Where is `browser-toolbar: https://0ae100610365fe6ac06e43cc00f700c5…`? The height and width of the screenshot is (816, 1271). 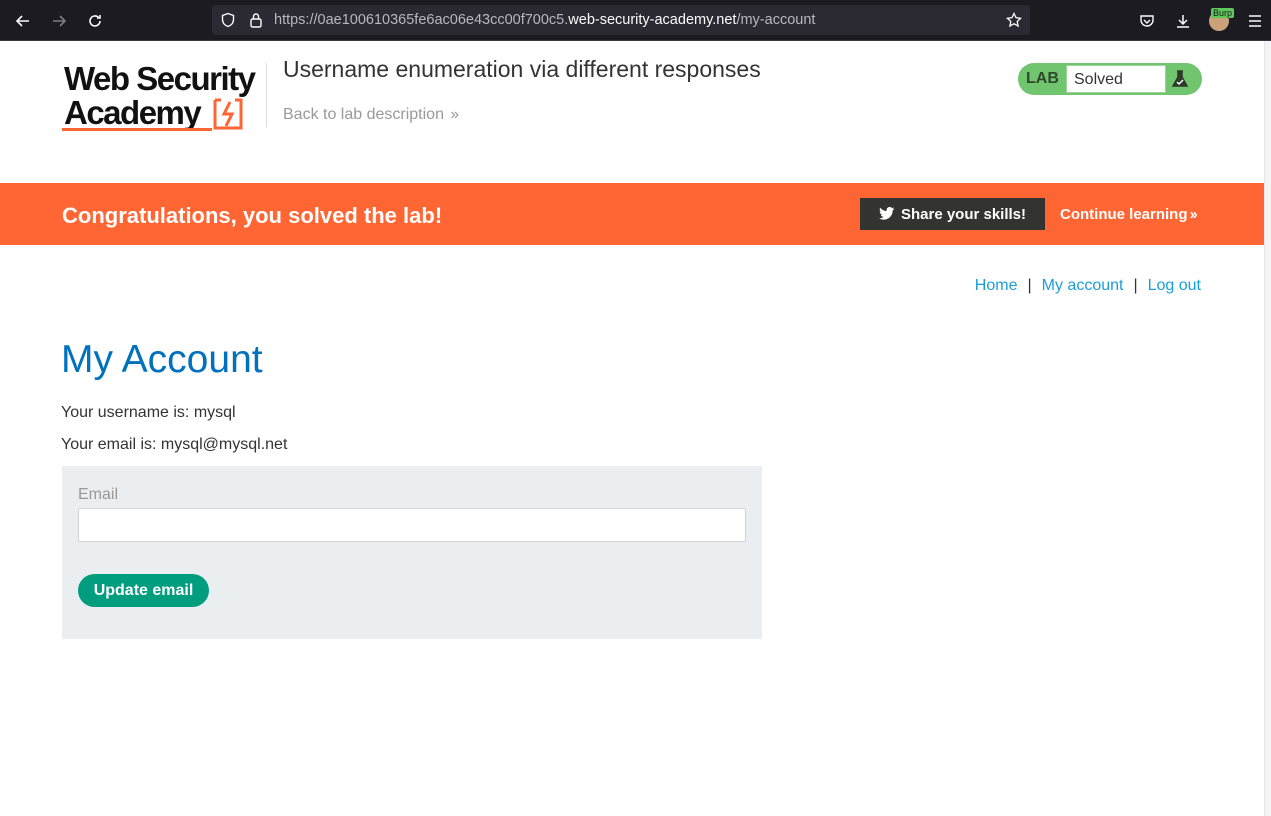 browser-toolbar: https://0ae100610365fe6ac06e43cc00f700c5… is located at coordinates (635, 20).